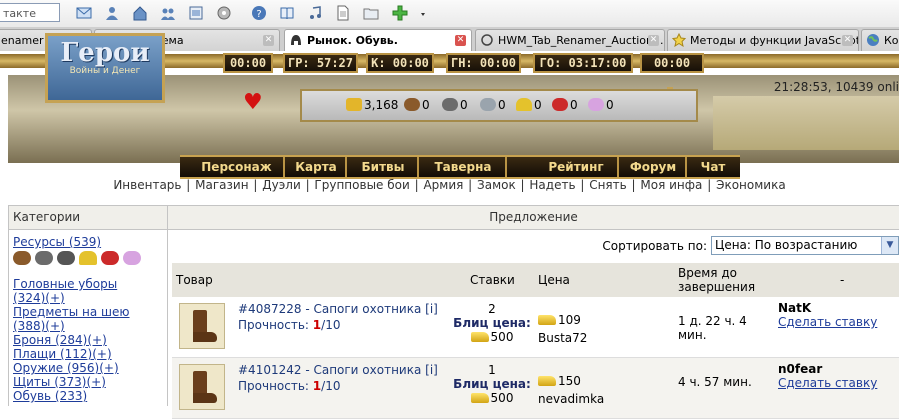 This screenshot has width=899, height=419. Describe the element at coordinates (88, 298) in the screenshot. I see `category-headwear-count: (324)(+)` at that location.